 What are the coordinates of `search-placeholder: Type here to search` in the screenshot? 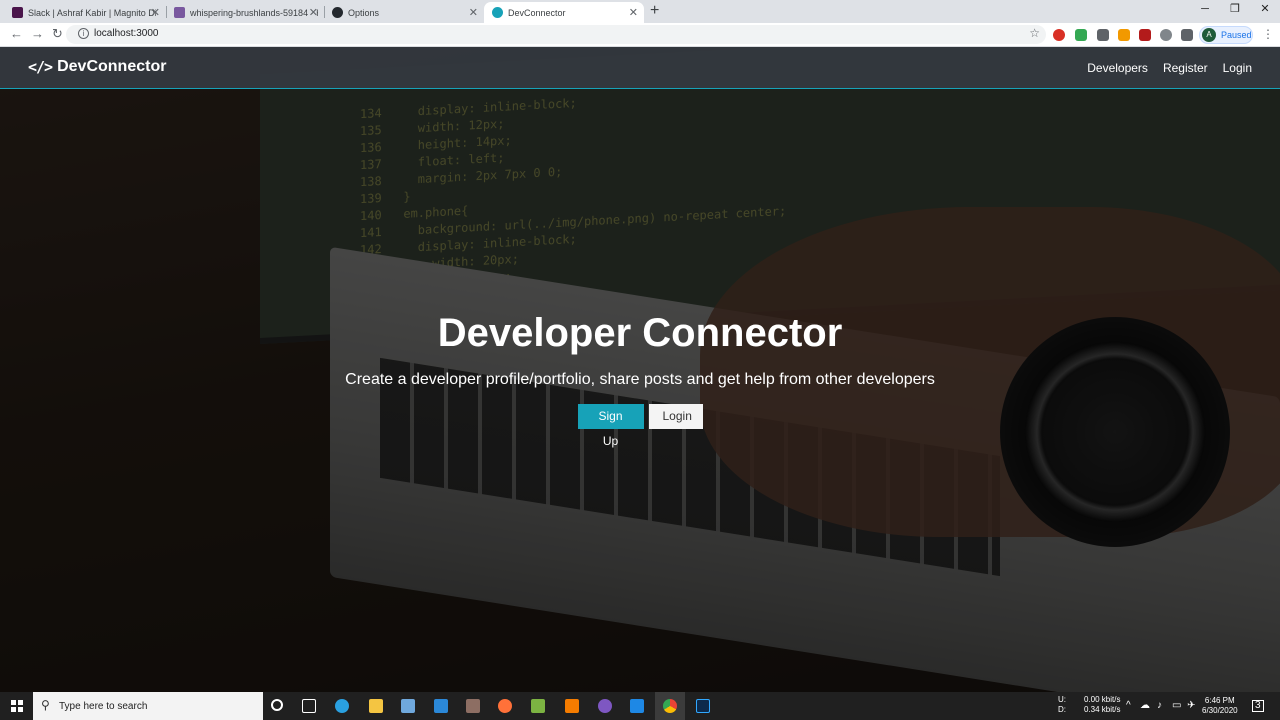 It's located at (103, 706).